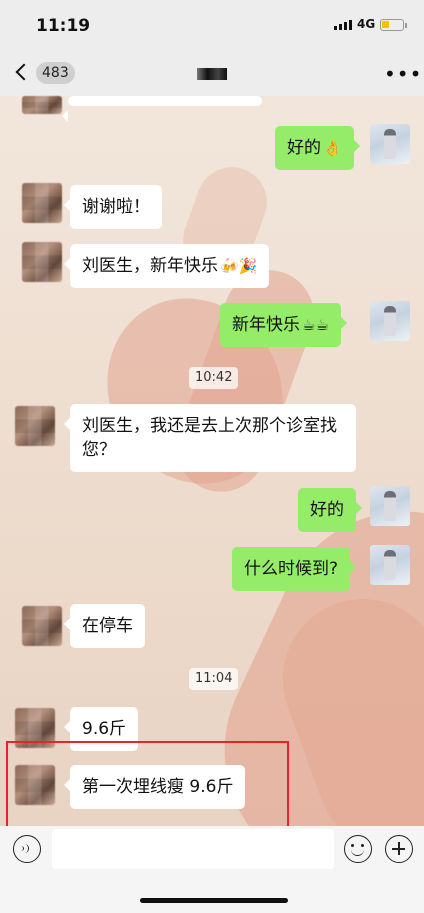  Describe the element at coordinates (358, 849) in the screenshot. I see `smiley-icon` at that location.